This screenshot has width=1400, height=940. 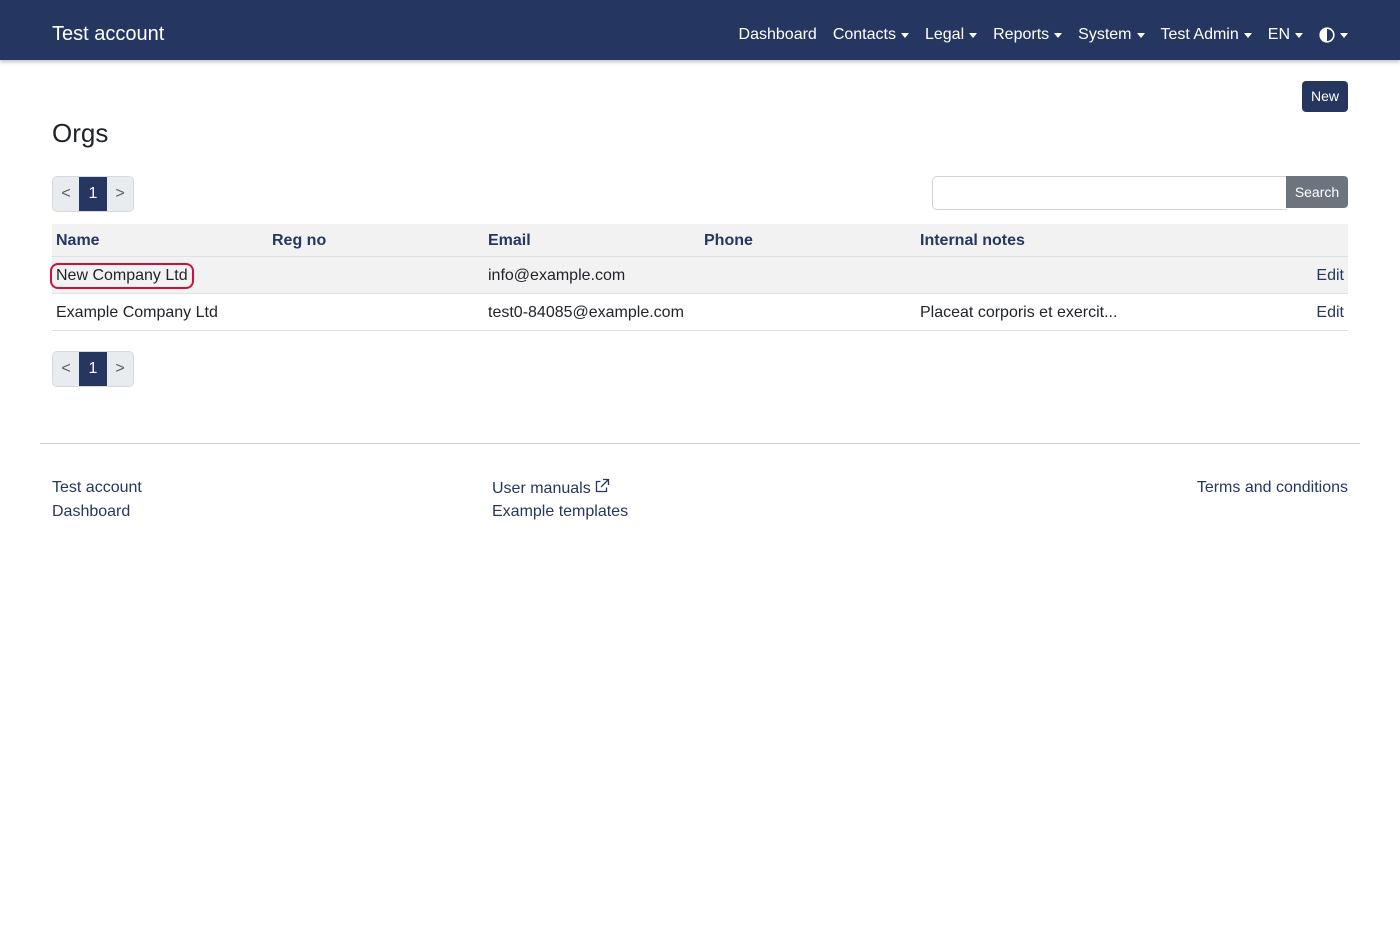 I want to click on nav-language-dropdown: EN, so click(x=1285, y=35).